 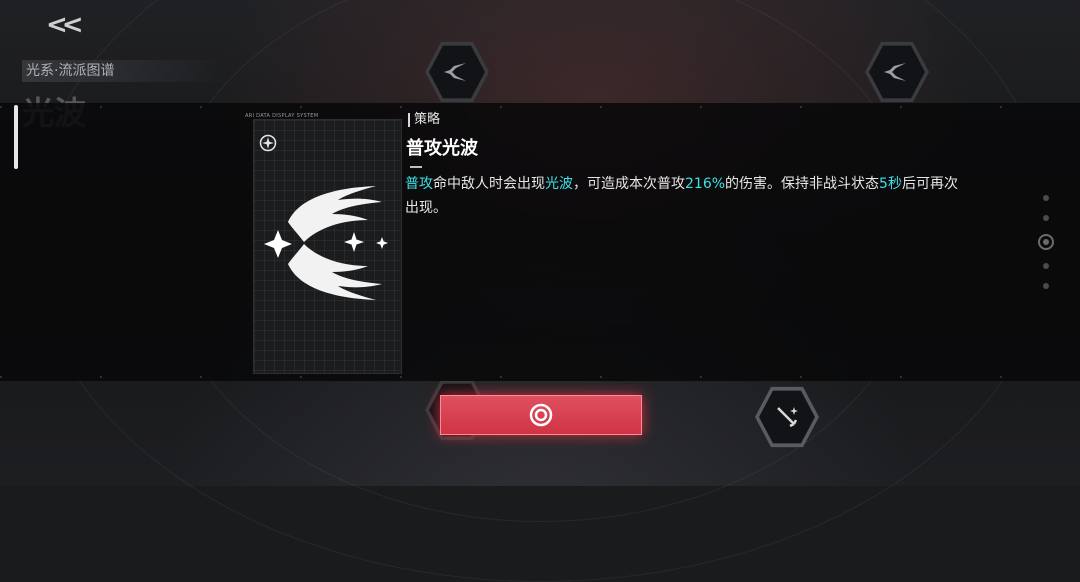 I want to click on confirm-button, so click(x=541, y=415).